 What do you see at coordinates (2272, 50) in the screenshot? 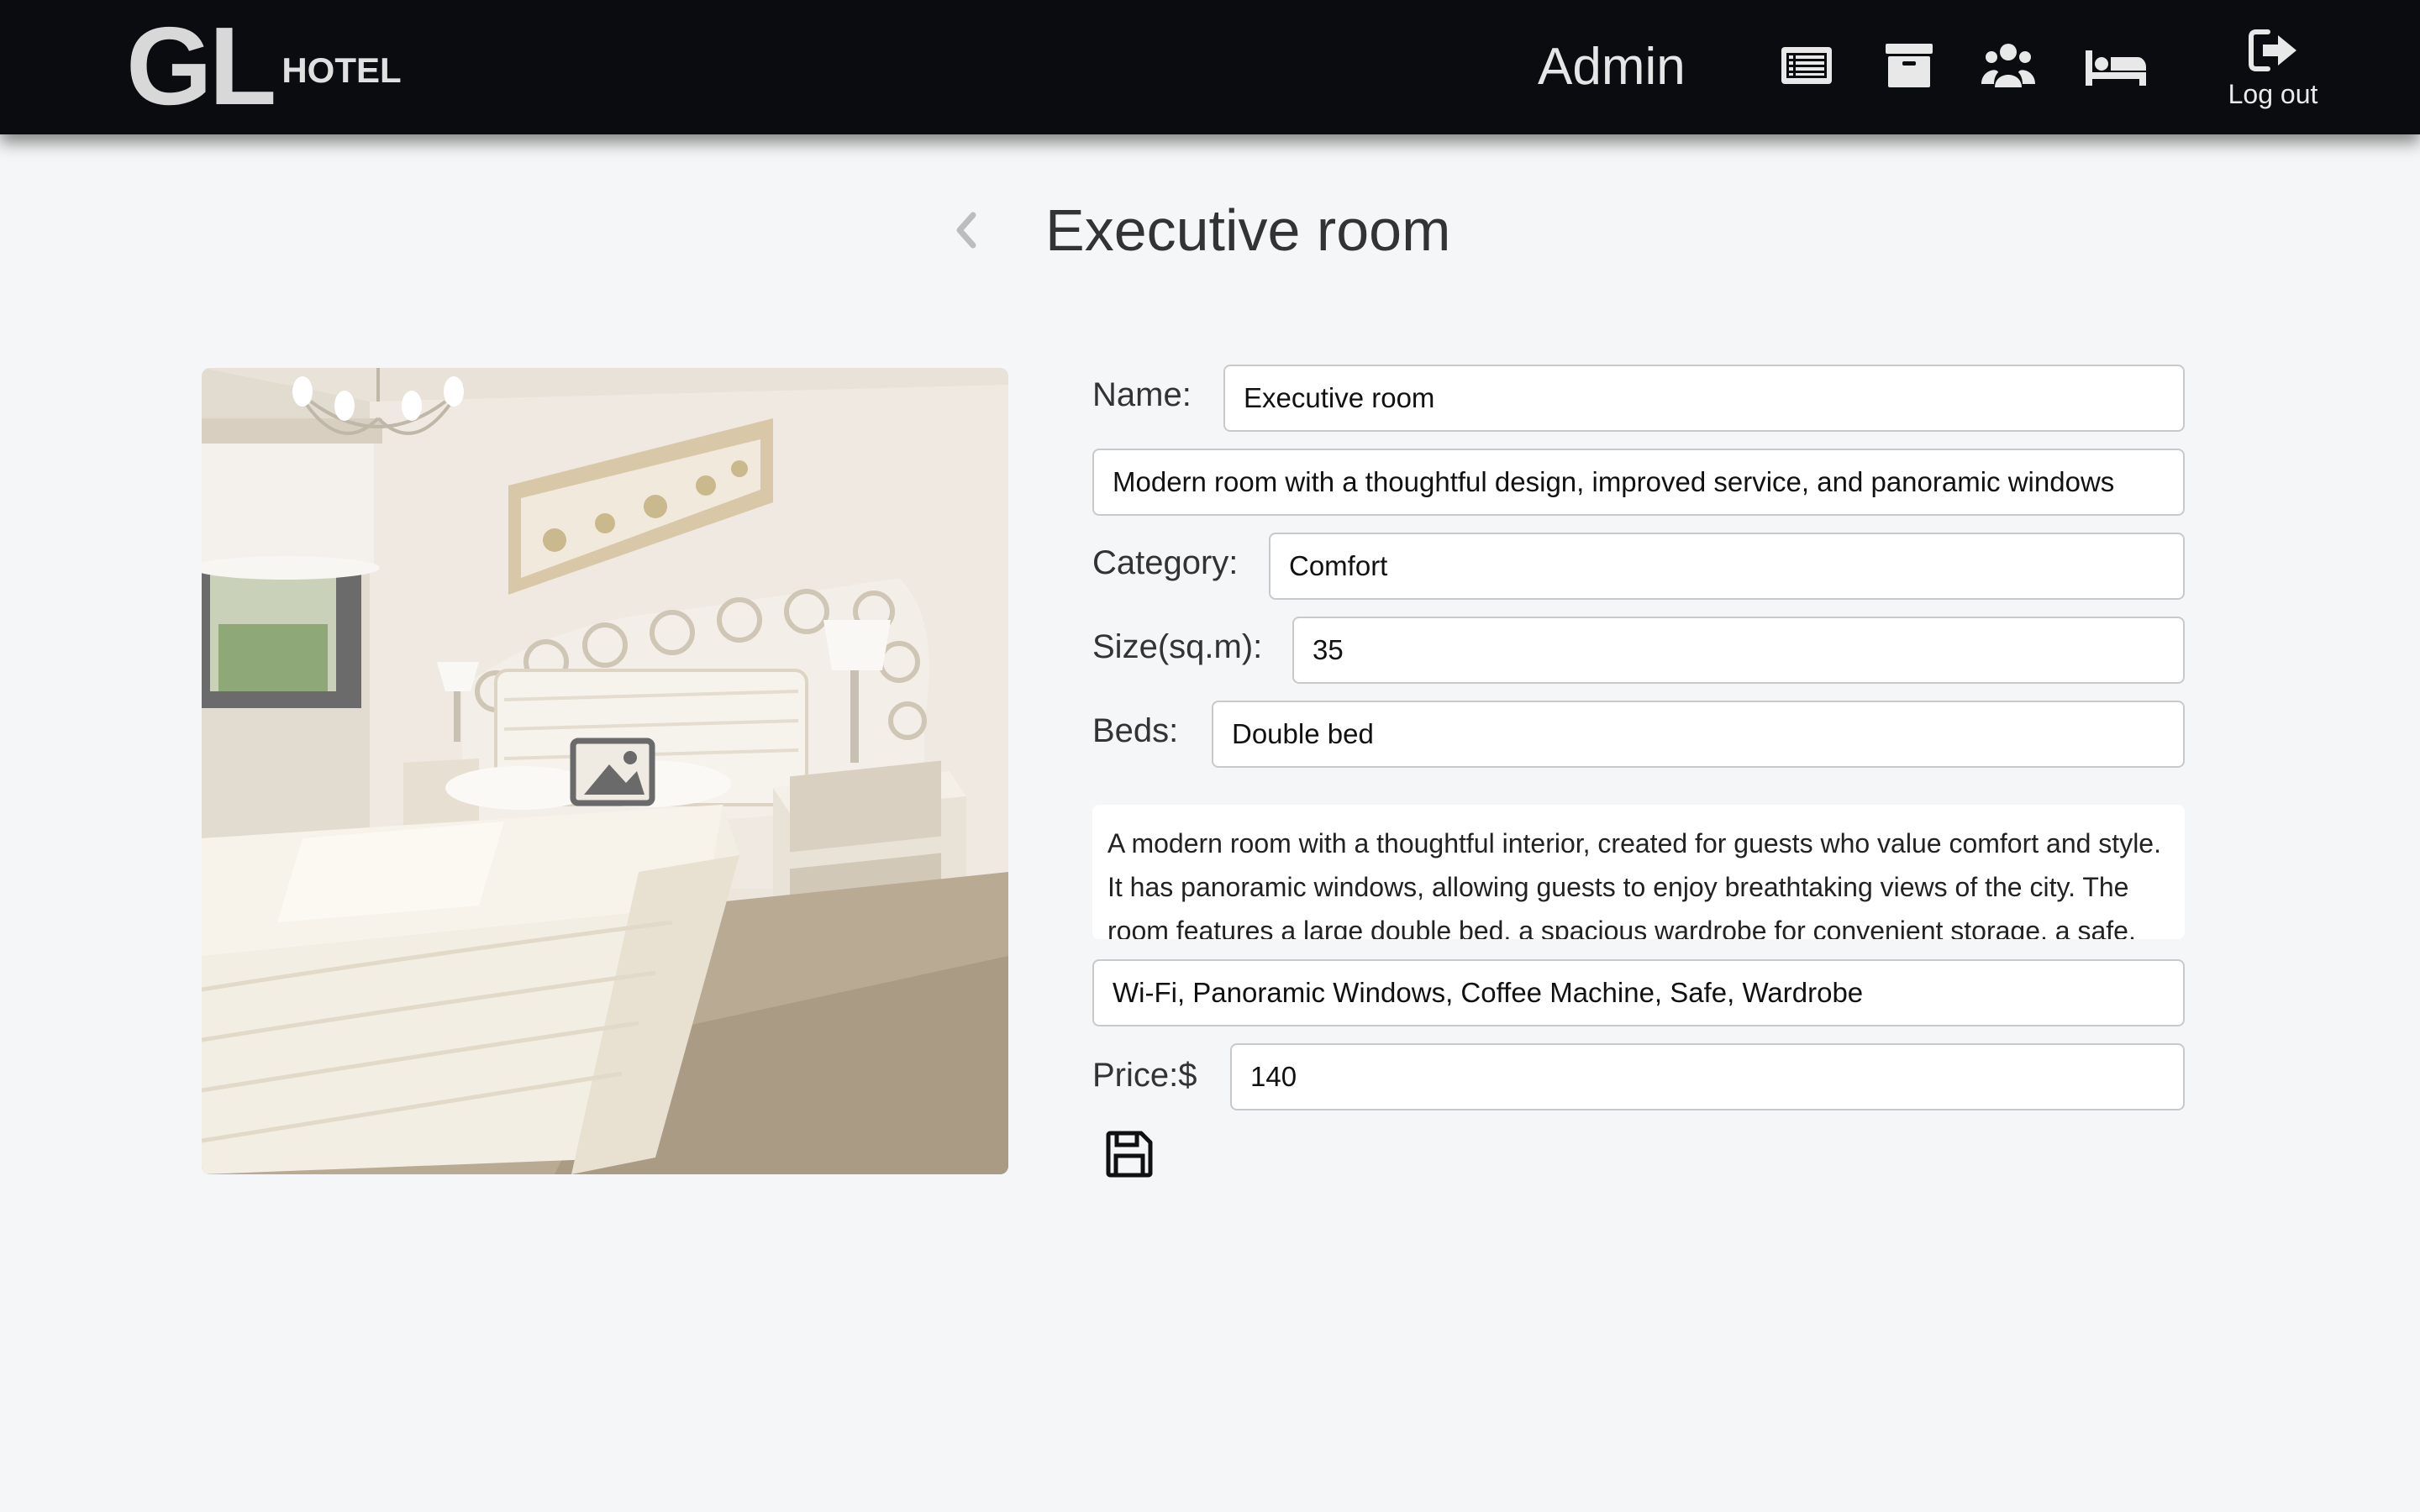
I see `sign-out-icon` at bounding box center [2272, 50].